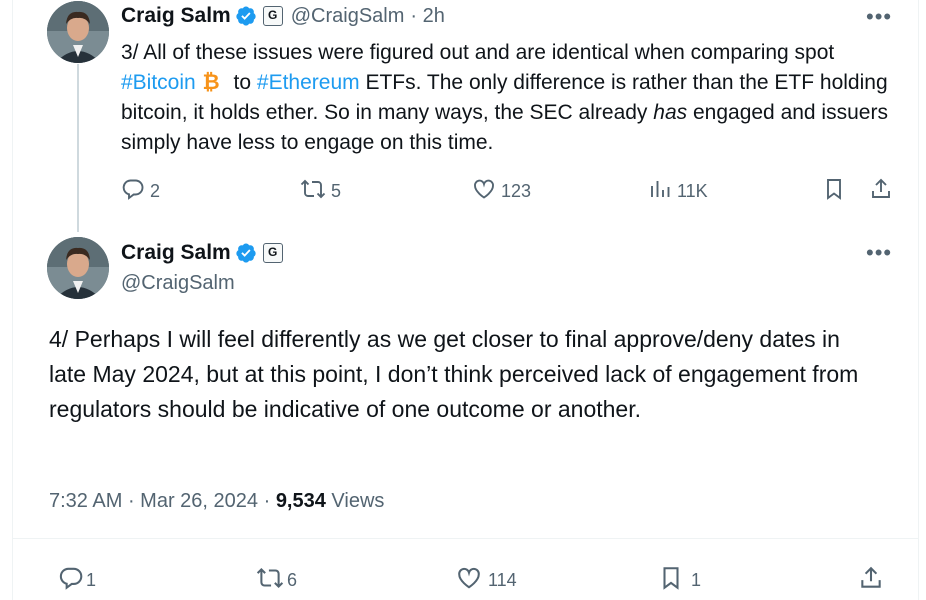 Image resolution: width=926 pixels, height=600 pixels. I want to click on reply-button: 2, so click(140, 191).